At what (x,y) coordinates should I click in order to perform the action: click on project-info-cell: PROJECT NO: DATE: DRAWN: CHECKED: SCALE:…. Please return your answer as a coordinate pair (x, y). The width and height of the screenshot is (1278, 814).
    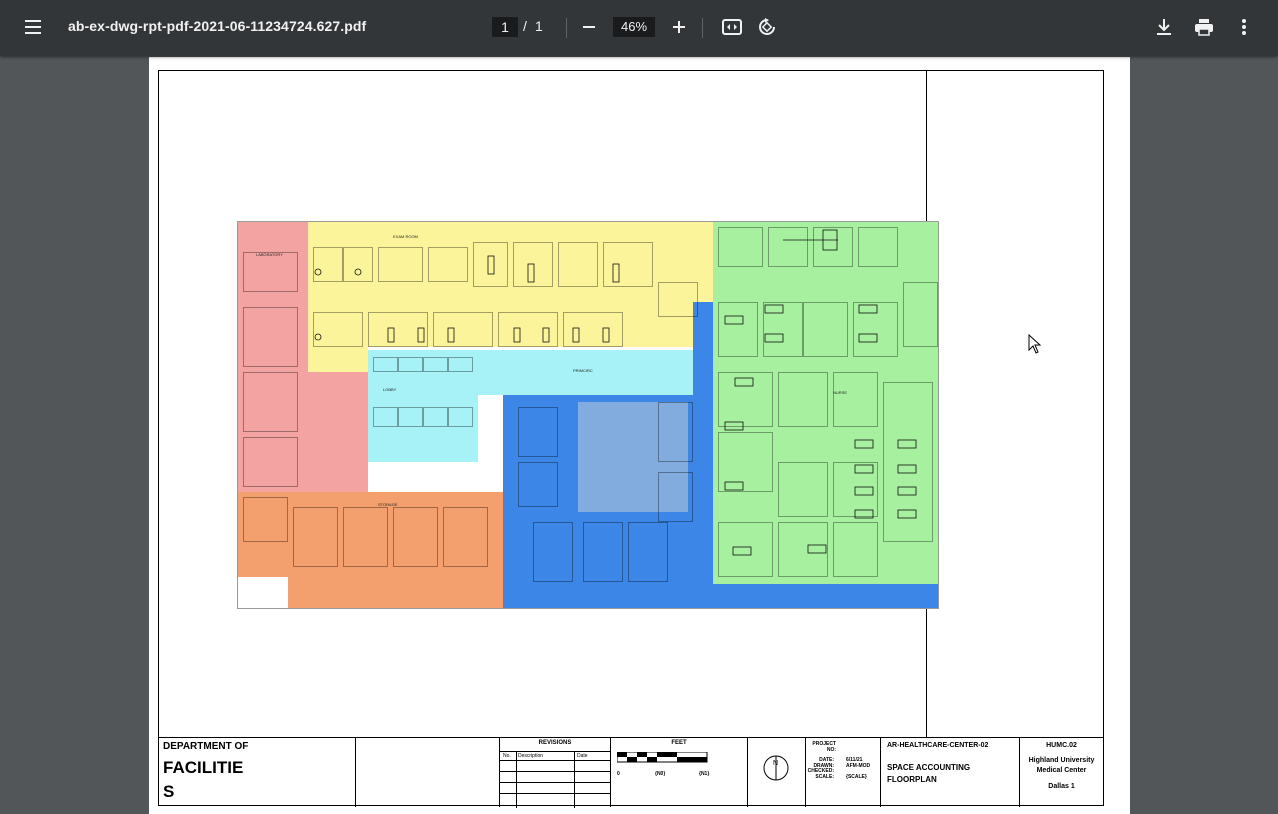
    Looking at the image, I should click on (843, 772).